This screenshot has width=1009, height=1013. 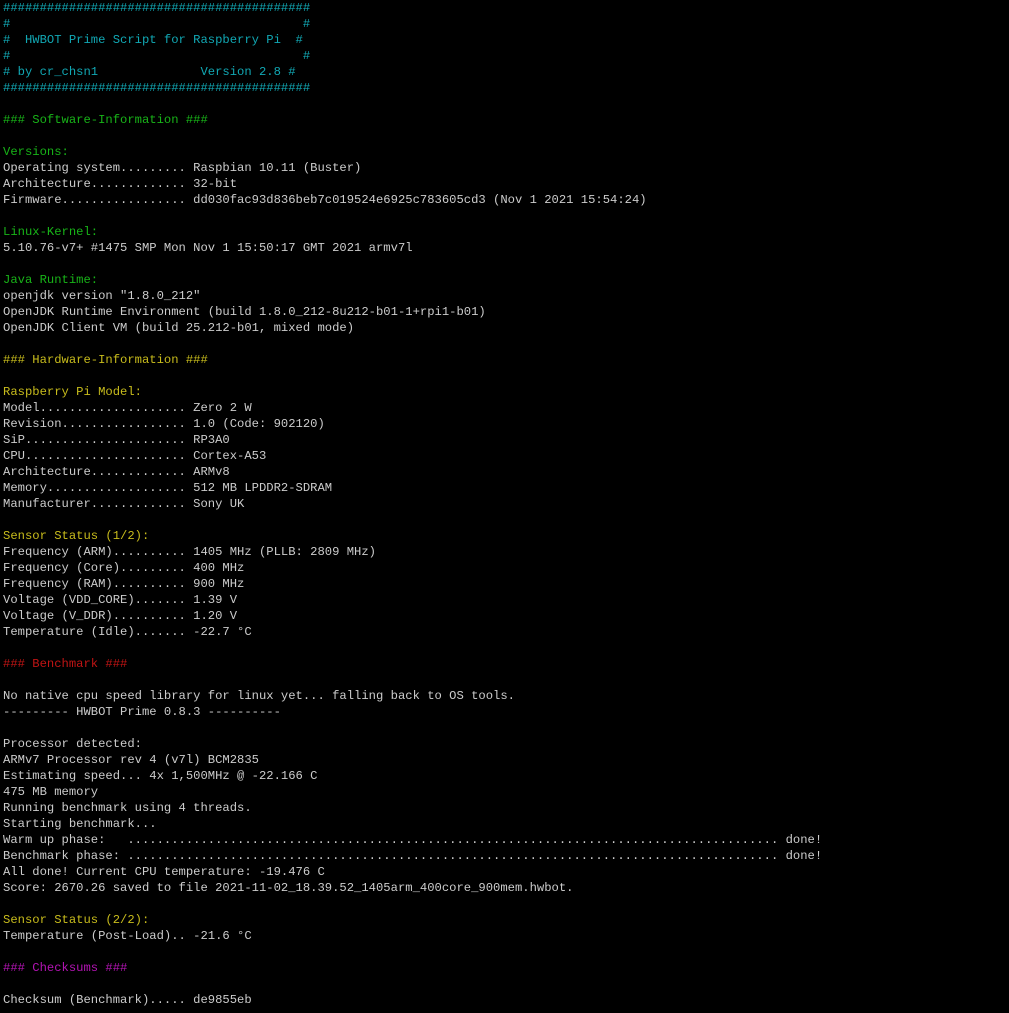 What do you see at coordinates (127, 808) in the screenshot?
I see `terminal-line: Running benchmark using 4 threads.` at bounding box center [127, 808].